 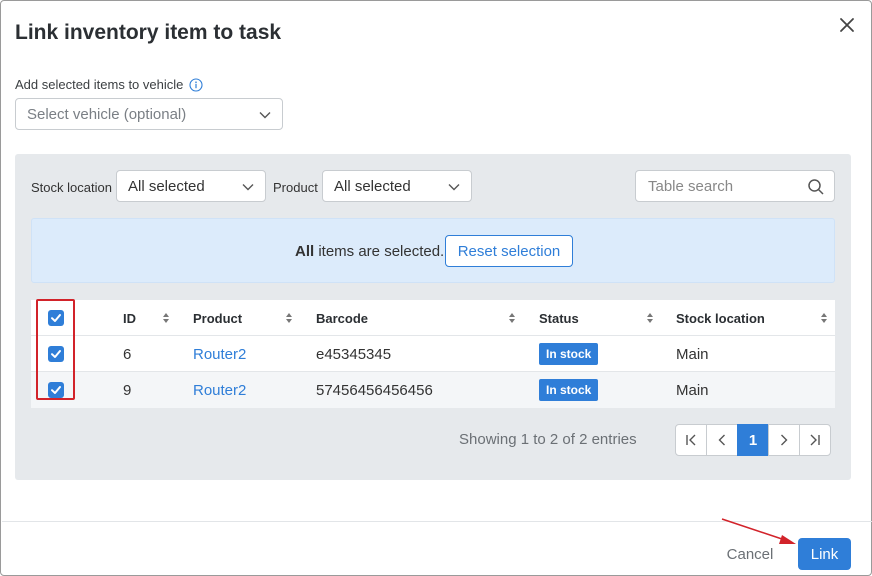 I want to click on product-filter-value: All selected, so click(x=372, y=186).